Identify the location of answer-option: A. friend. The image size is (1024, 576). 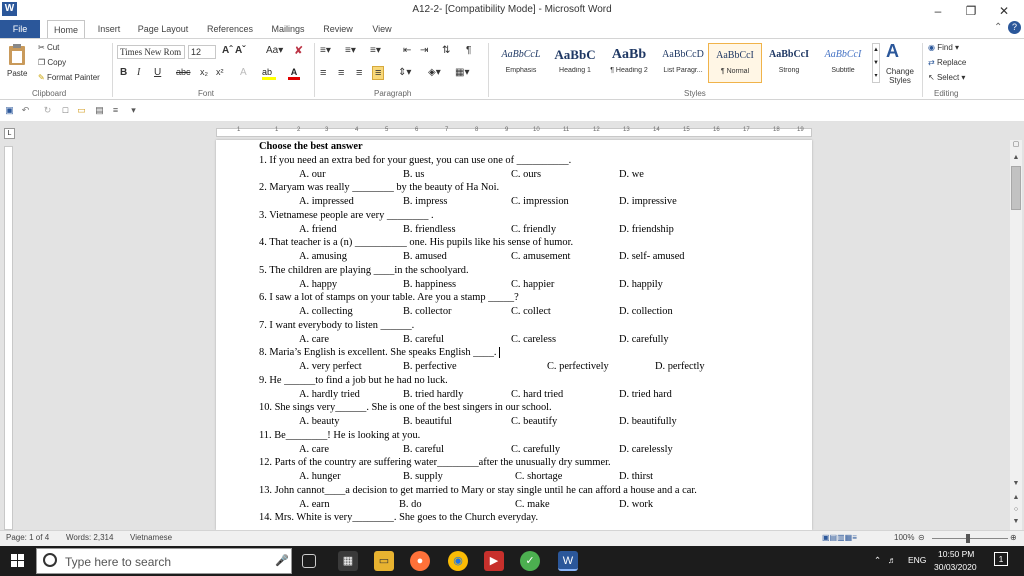
(318, 230).